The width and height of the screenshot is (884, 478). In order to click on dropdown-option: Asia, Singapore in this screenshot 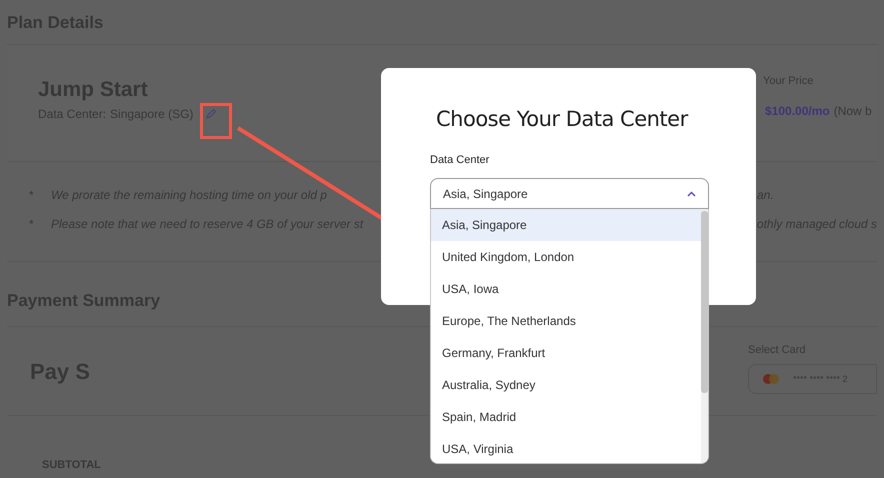, I will do `click(566, 225)`.